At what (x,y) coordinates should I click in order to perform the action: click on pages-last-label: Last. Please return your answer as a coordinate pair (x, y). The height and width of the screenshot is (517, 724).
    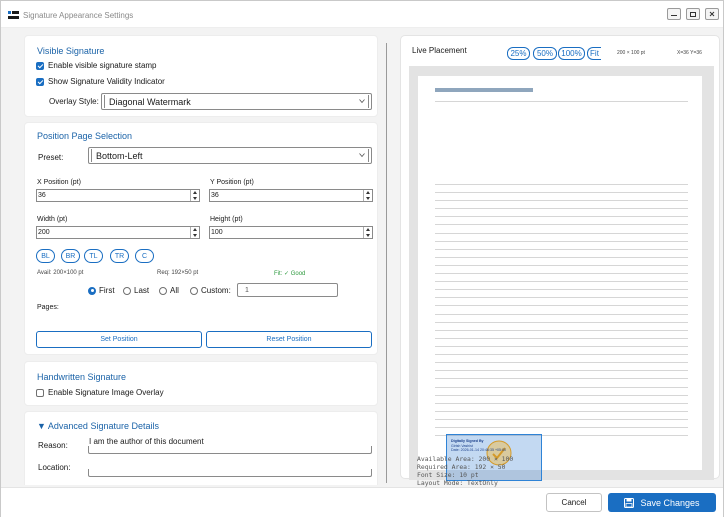
    Looking at the image, I should click on (142, 290).